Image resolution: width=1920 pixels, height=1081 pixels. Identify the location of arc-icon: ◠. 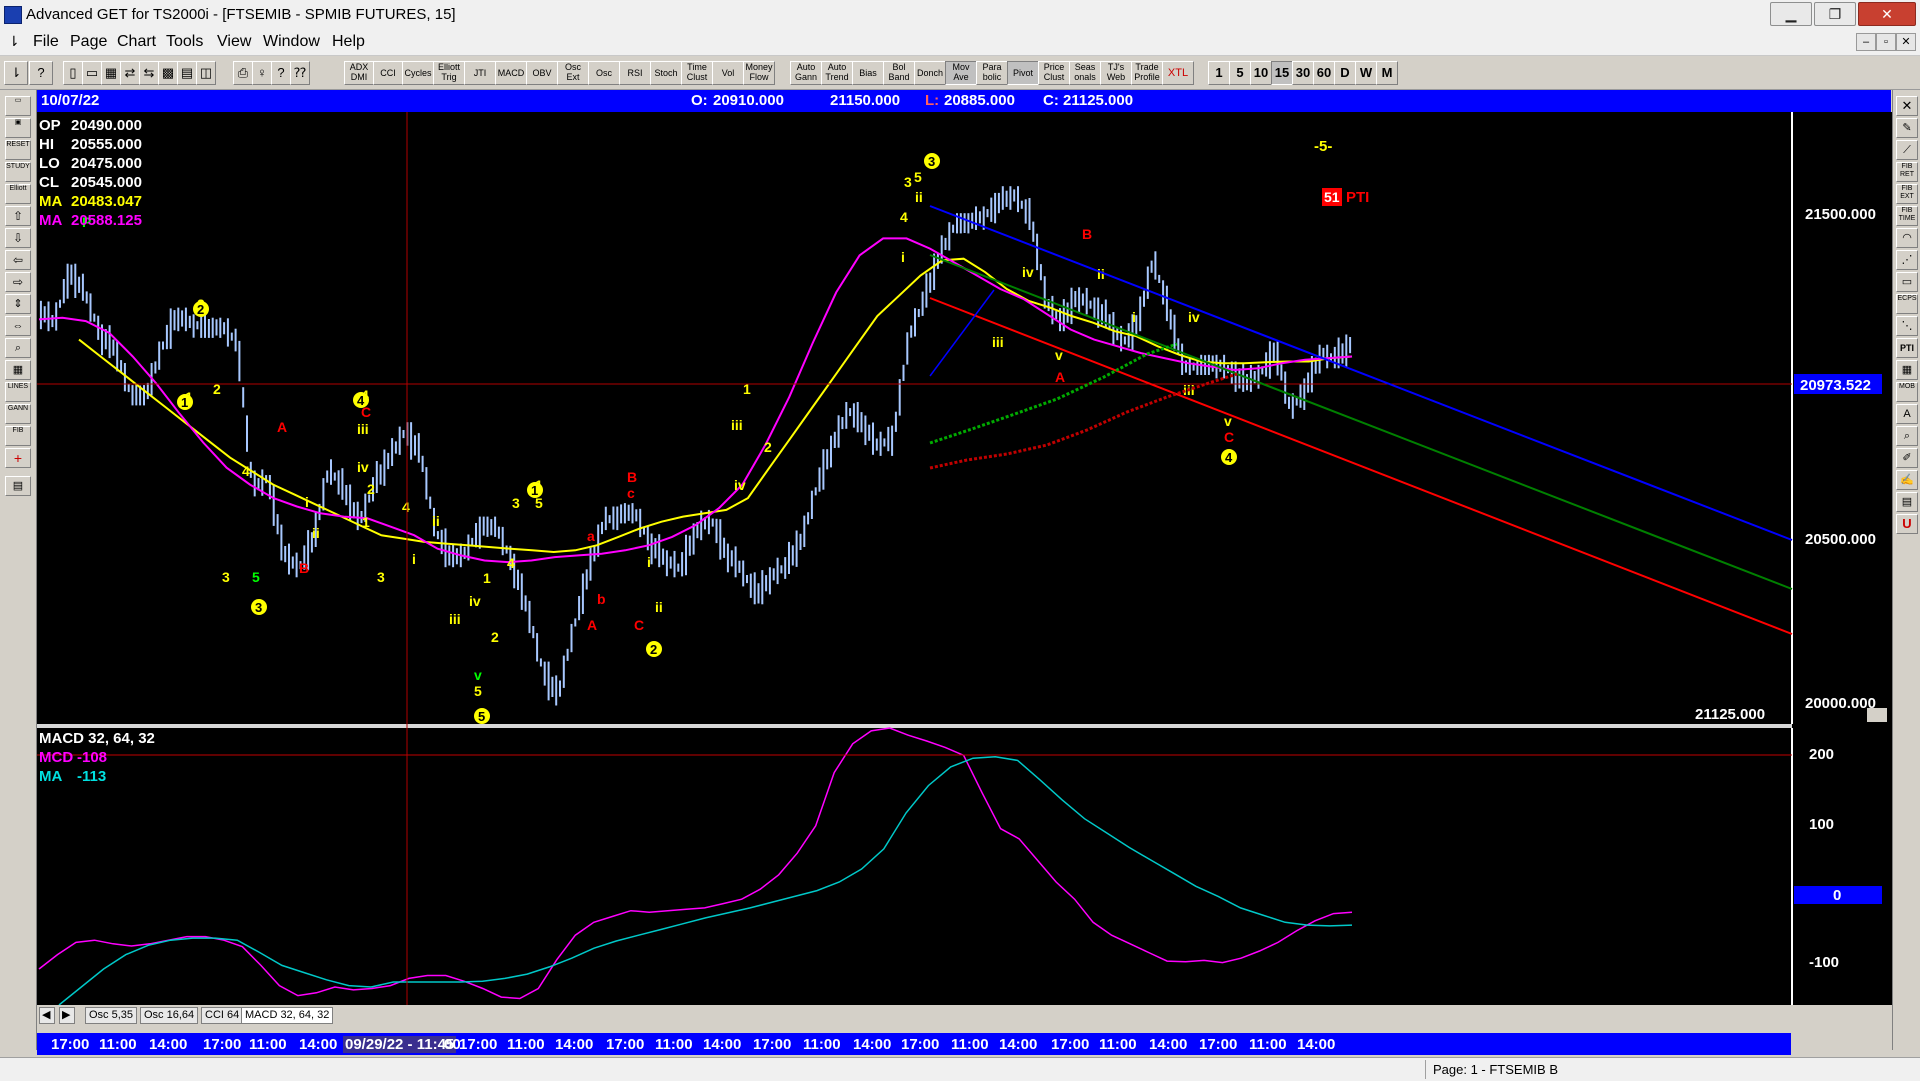
(1907, 238).